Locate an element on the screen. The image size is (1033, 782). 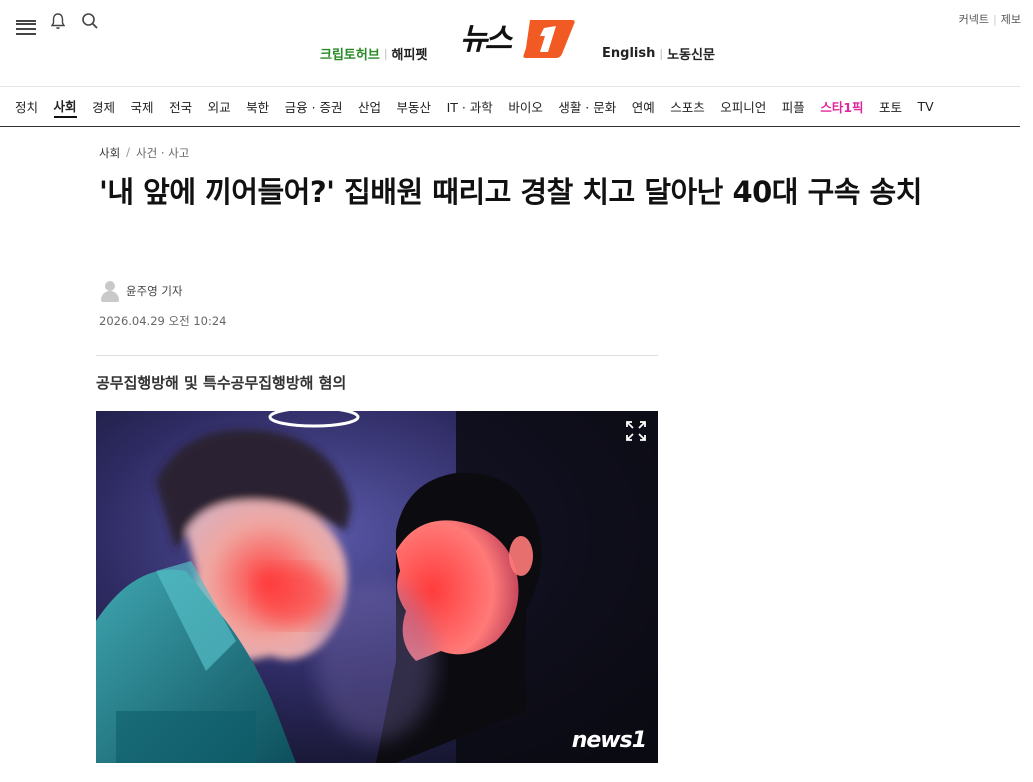
watermark-text: news1 is located at coordinates (609, 740).